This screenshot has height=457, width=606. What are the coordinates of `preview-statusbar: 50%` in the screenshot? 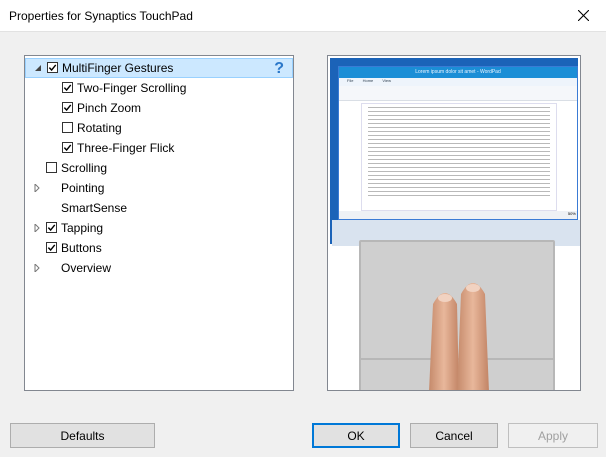 It's located at (458, 215).